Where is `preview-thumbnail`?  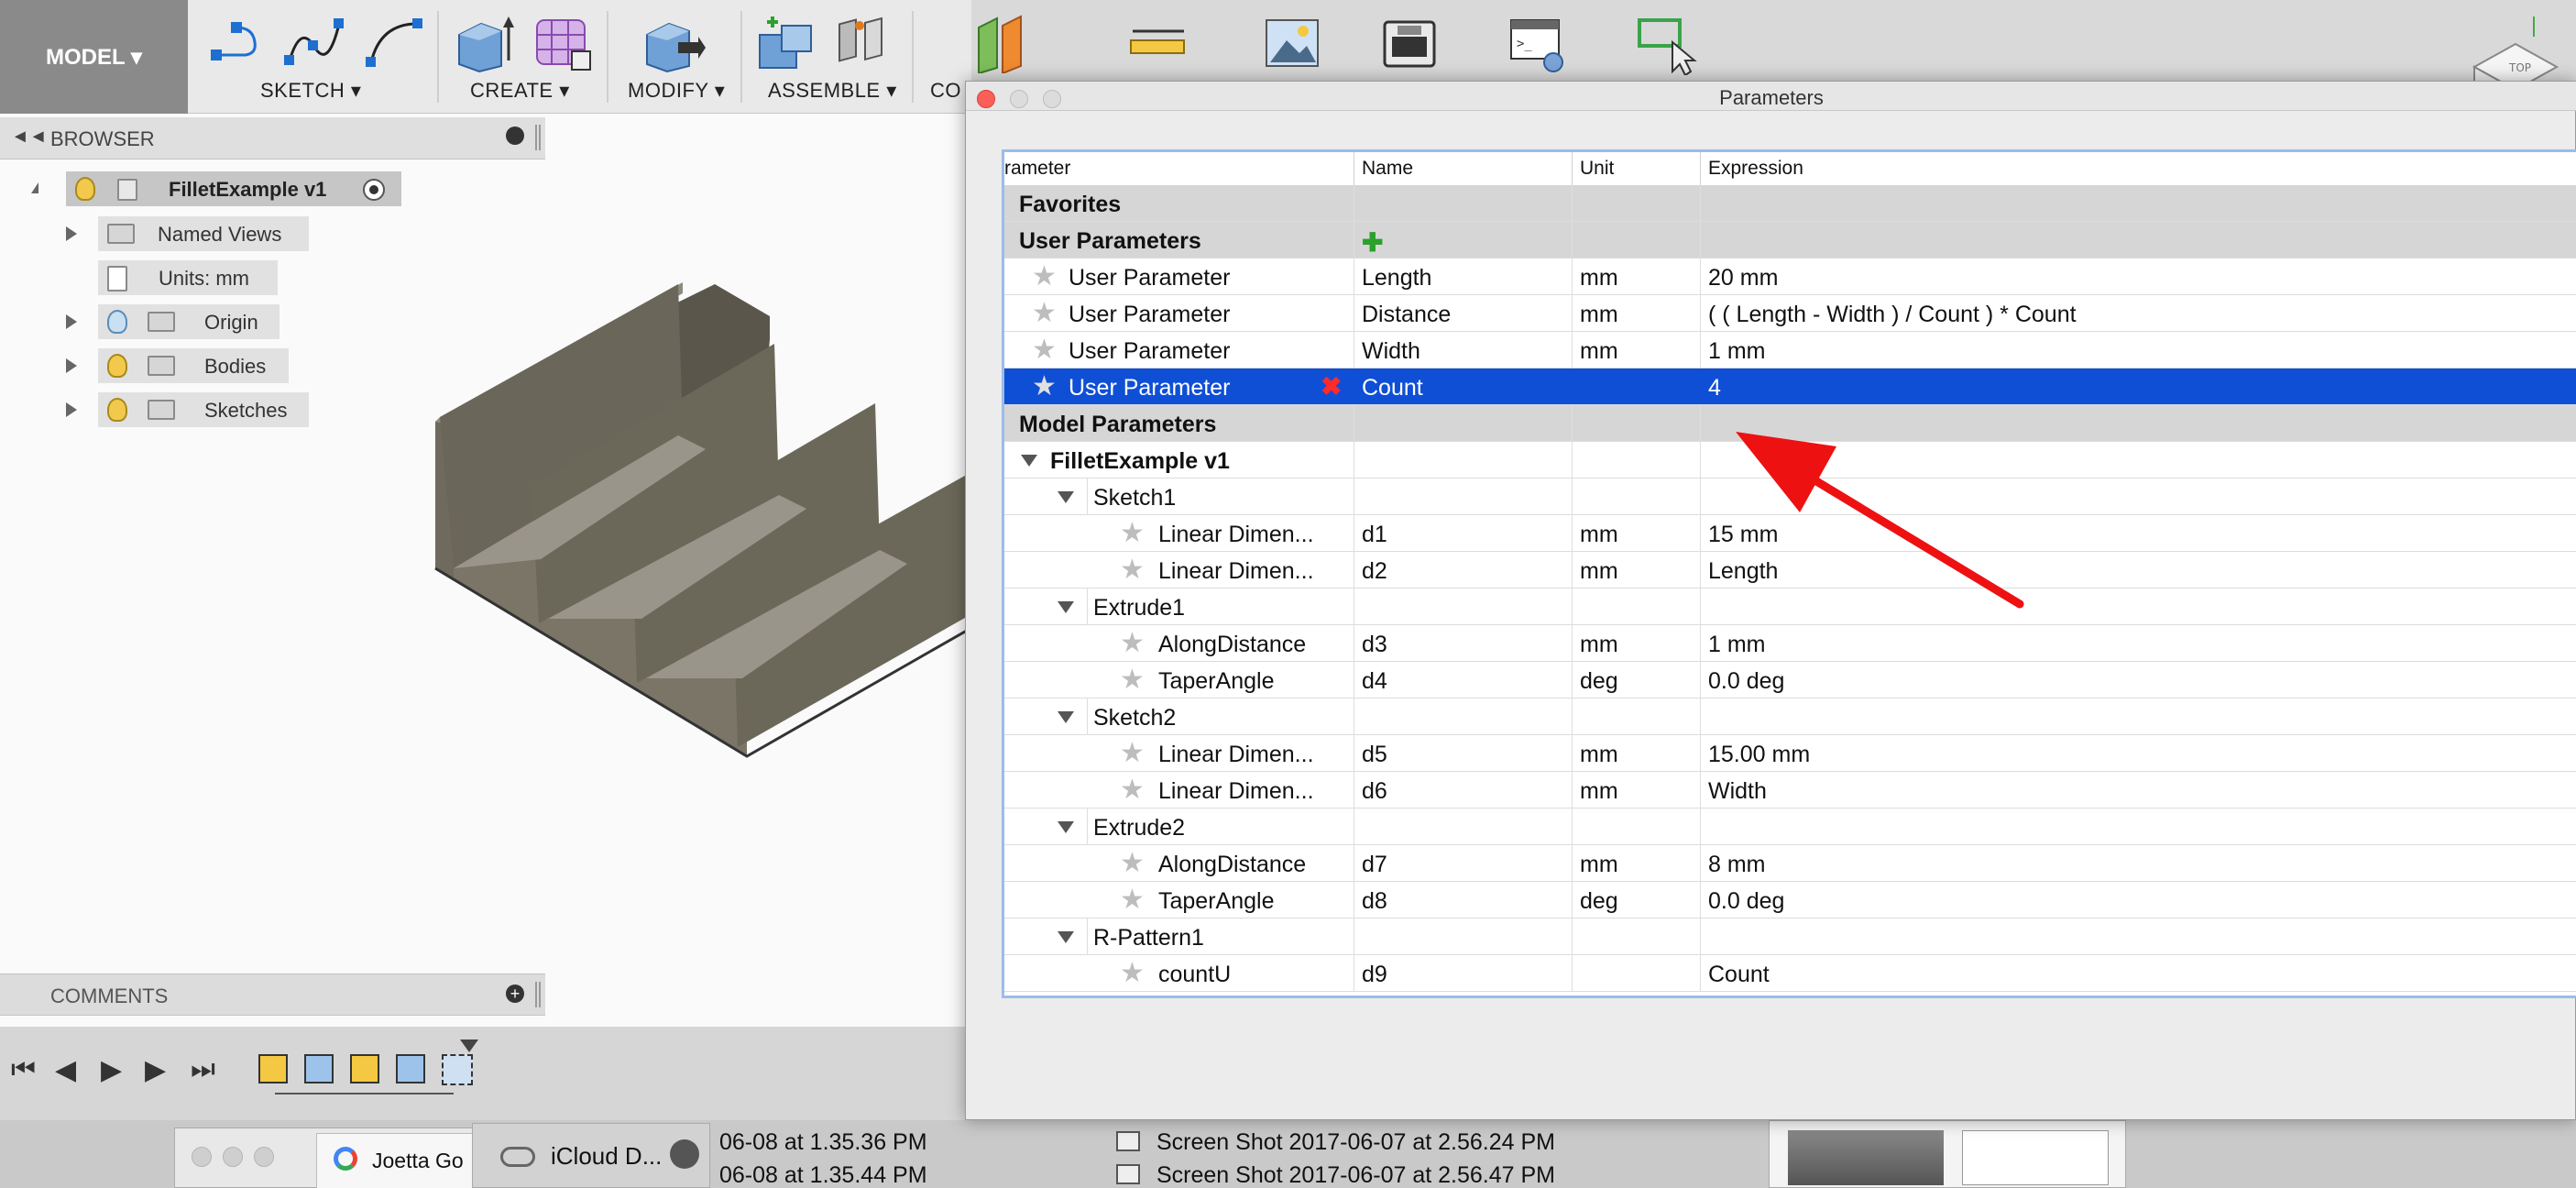
preview-thumbnail is located at coordinates (1947, 1154).